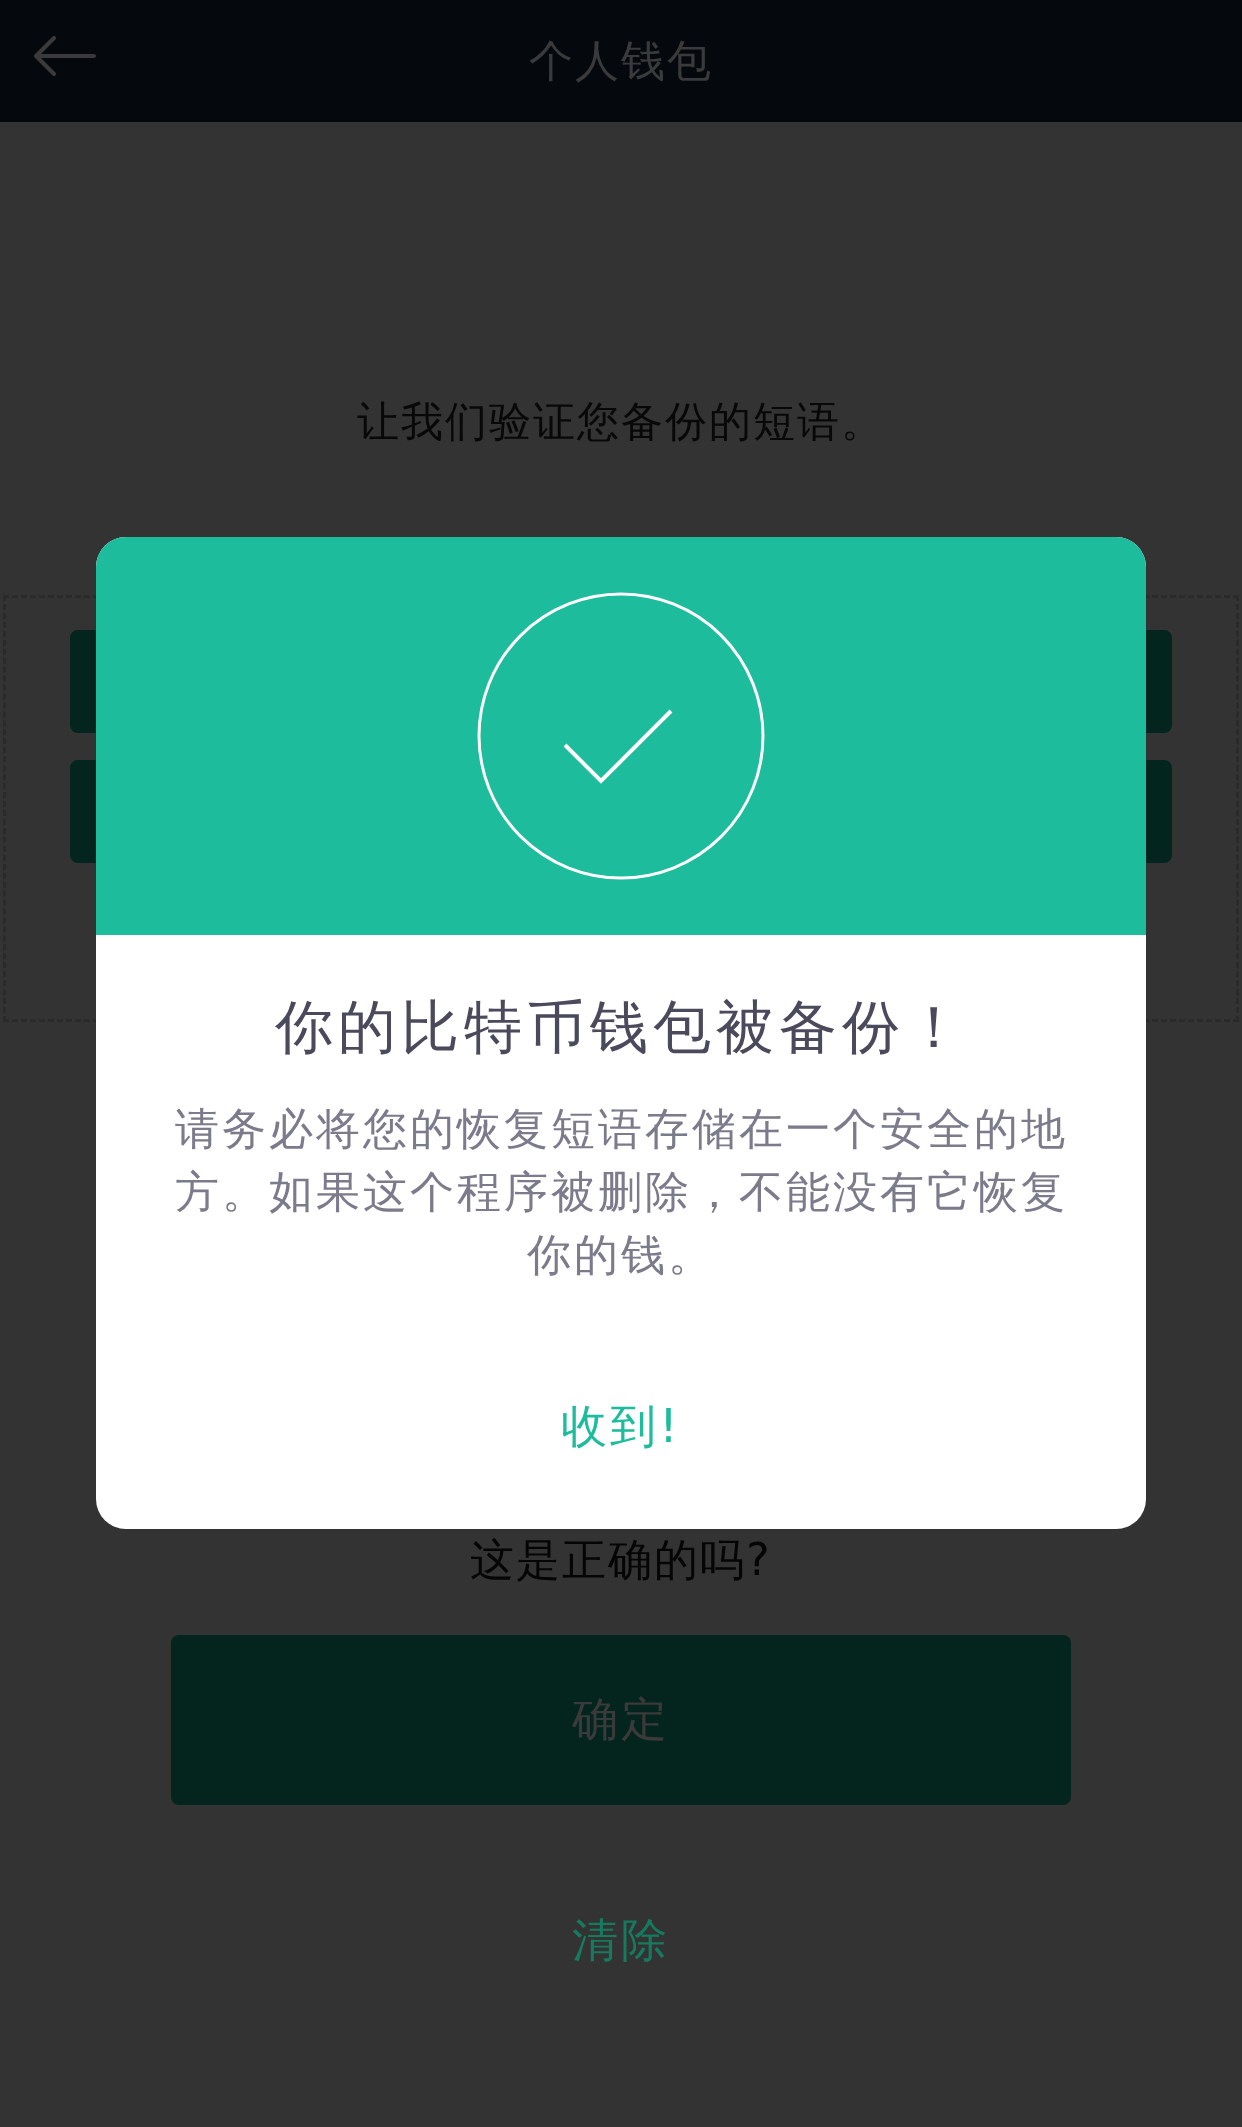 The height and width of the screenshot is (2127, 1242). What do you see at coordinates (621, 1192) in the screenshot?
I see `dialog-message: 请务必将您的恢复短语存储在一个安全的地方。如果这个程序被删除，不能没有它恢复你的钱。` at bounding box center [621, 1192].